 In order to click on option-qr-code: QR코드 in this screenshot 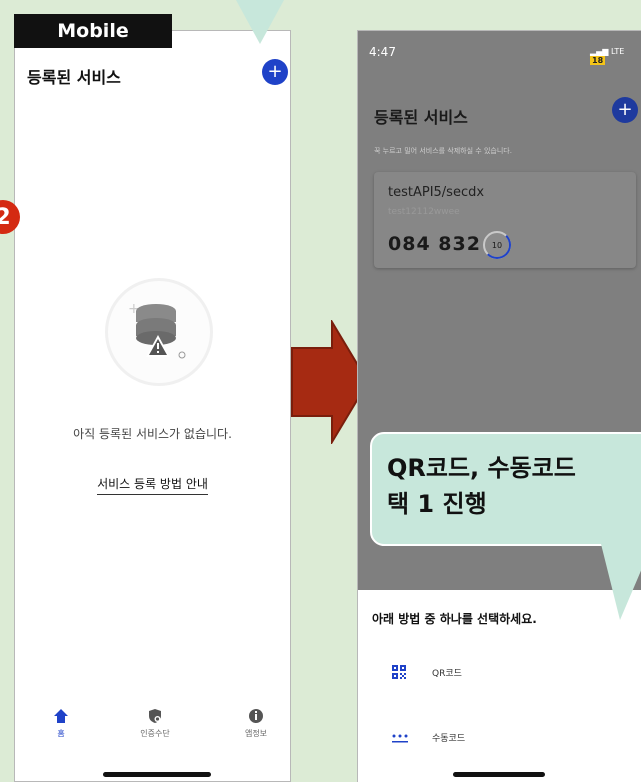, I will do `click(427, 672)`.